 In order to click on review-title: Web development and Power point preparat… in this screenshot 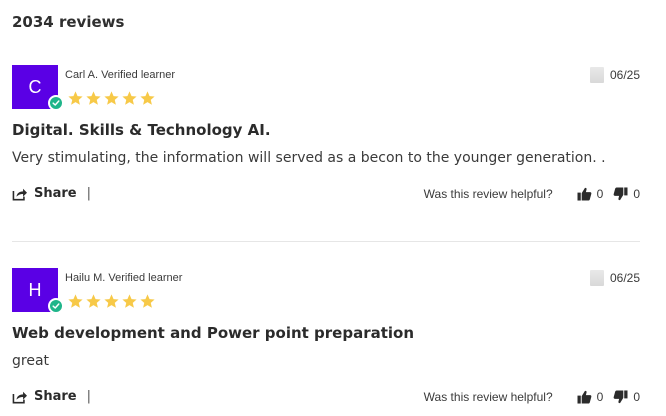, I will do `click(213, 333)`.